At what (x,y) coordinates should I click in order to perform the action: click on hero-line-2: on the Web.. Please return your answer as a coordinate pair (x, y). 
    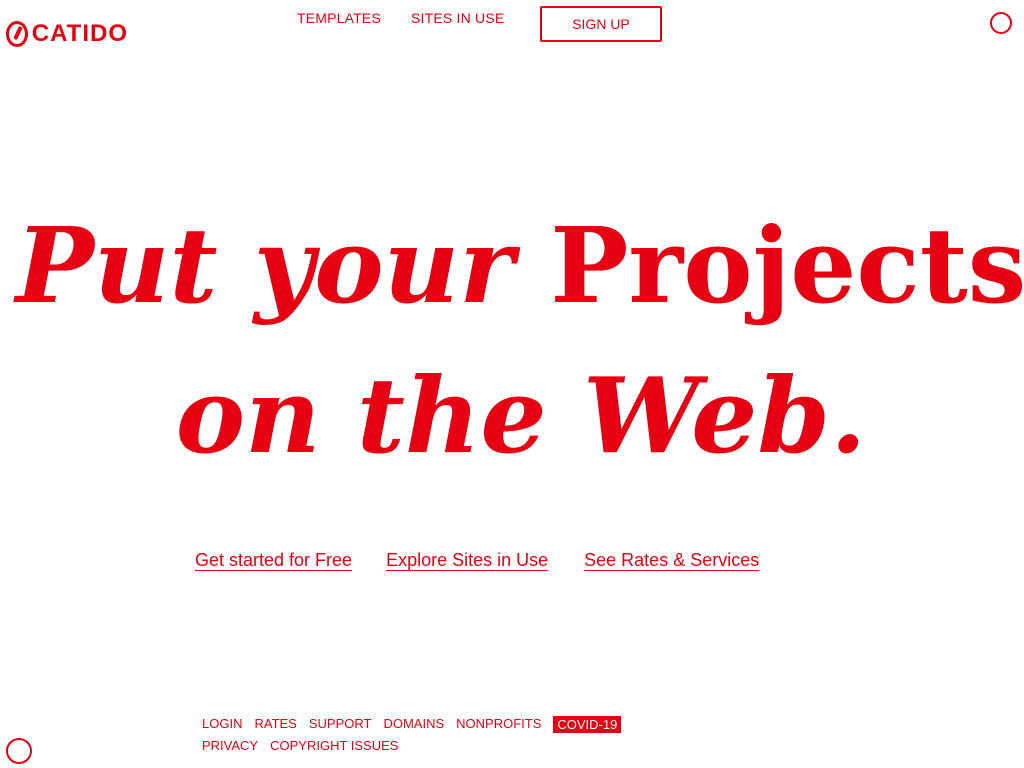
    Looking at the image, I should click on (521, 415).